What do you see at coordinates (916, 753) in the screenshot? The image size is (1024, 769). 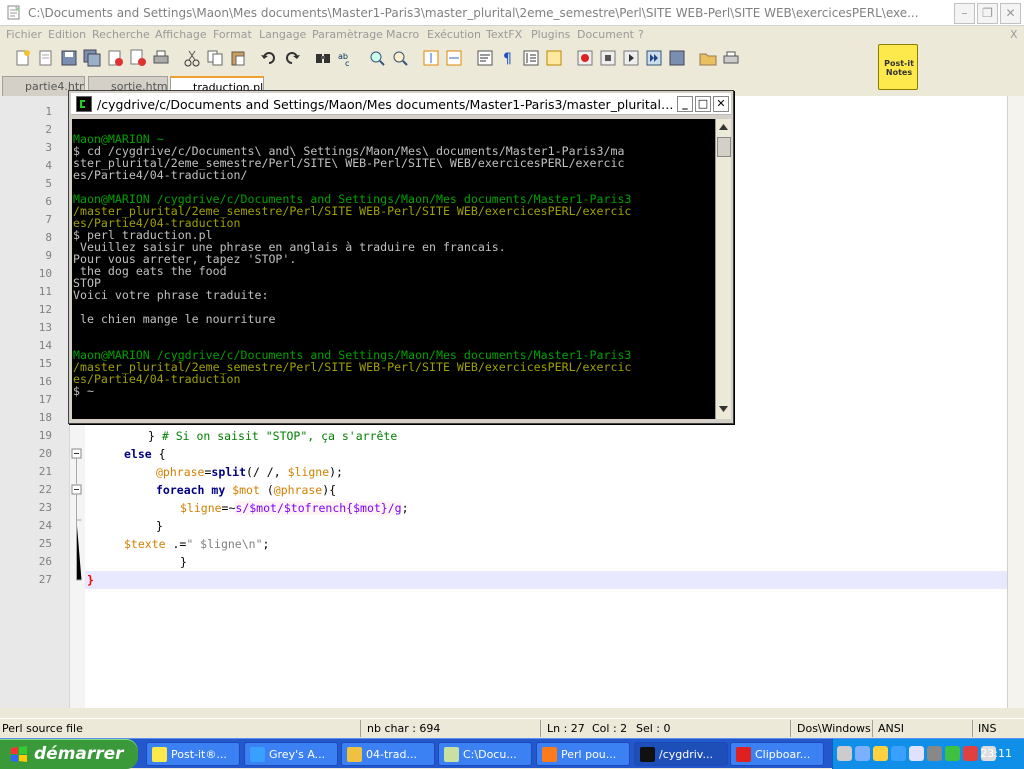 I see `tray-shield-icon` at bounding box center [916, 753].